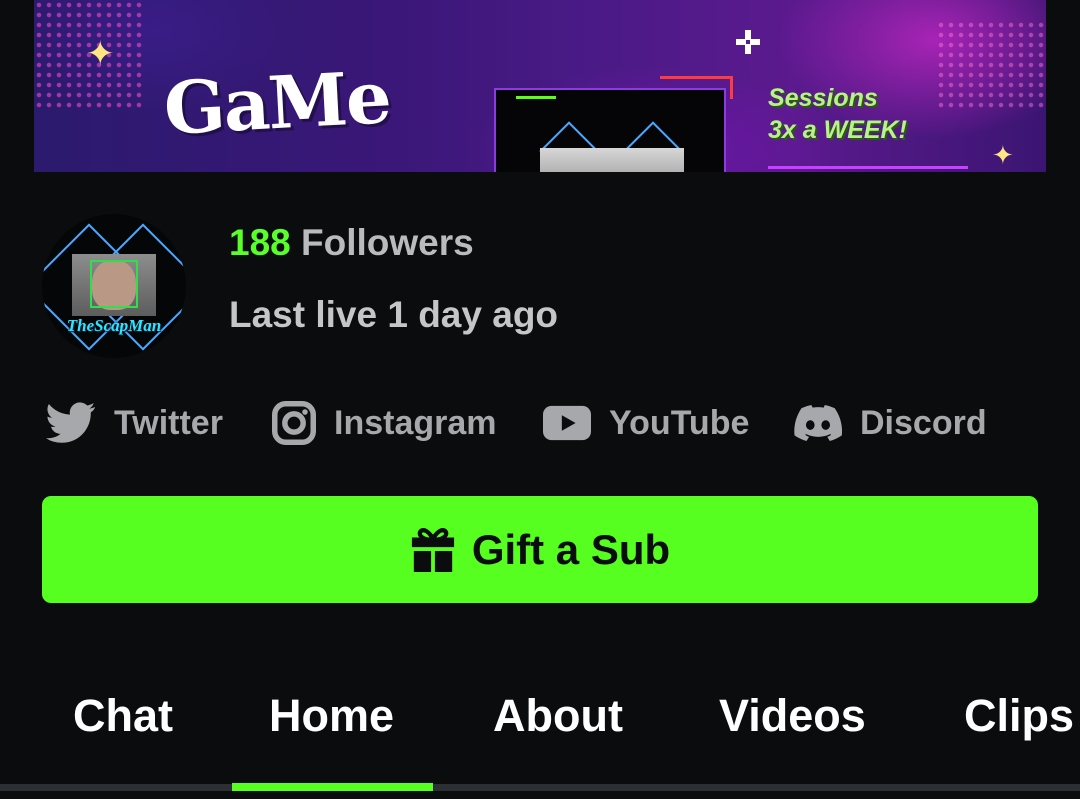 This screenshot has width=1080, height=799. I want to click on social-link-twitter: Twitter, so click(134, 423).